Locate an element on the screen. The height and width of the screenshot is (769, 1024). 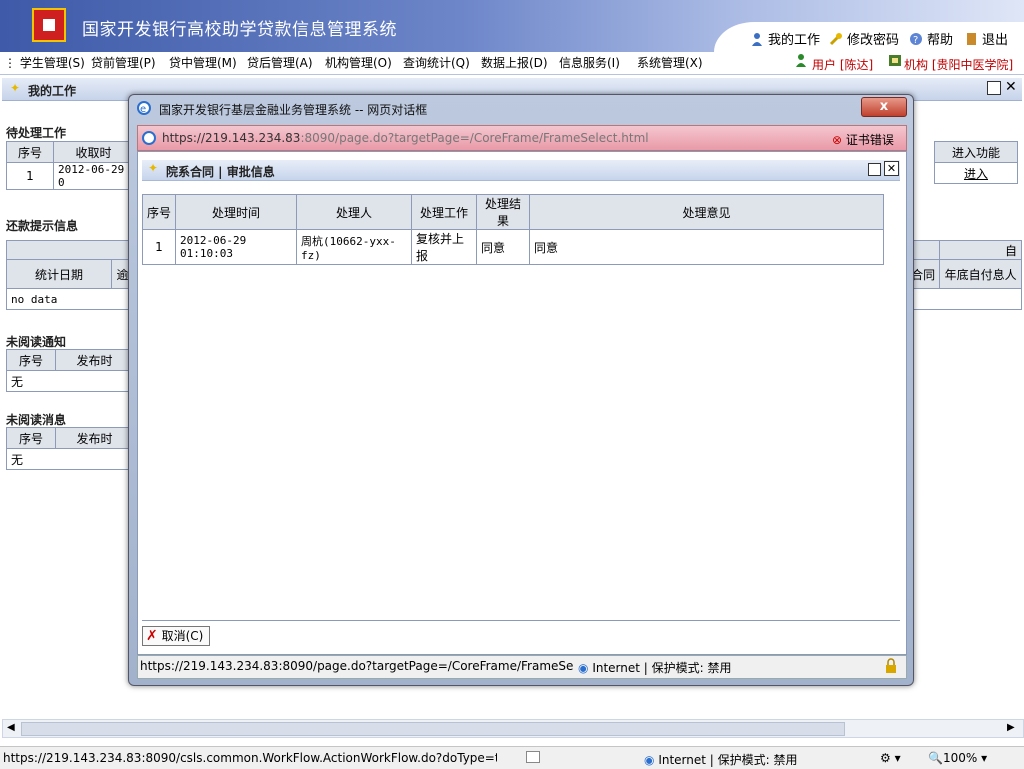
current-user: 用户 [陈达] is located at coordinates (843, 65).